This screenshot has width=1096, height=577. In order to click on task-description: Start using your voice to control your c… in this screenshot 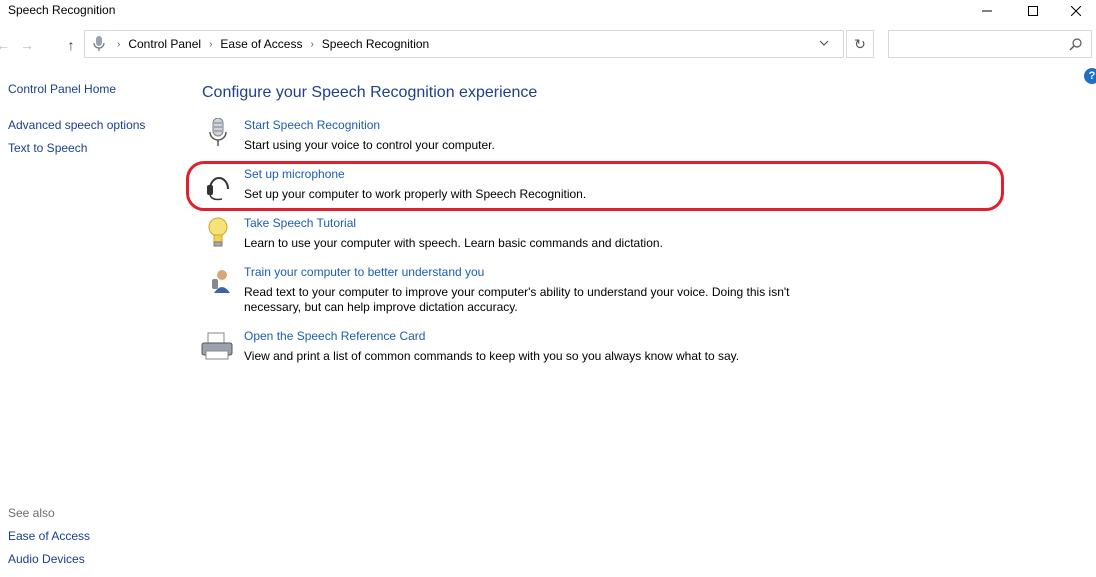, I will do `click(369, 145)`.